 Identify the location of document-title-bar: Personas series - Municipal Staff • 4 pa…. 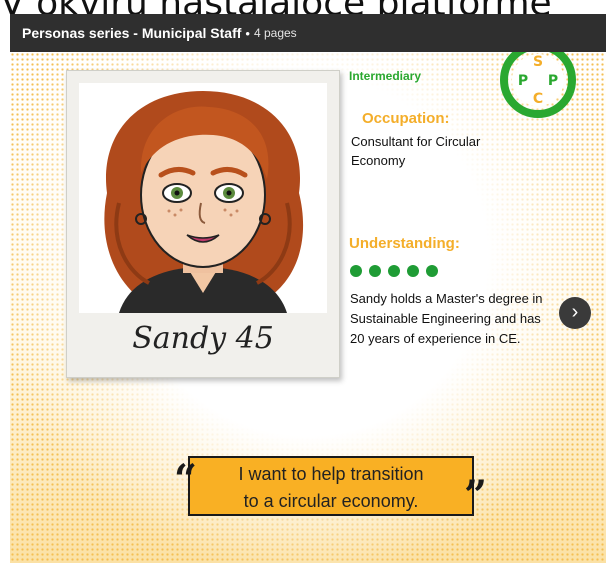
(308, 33).